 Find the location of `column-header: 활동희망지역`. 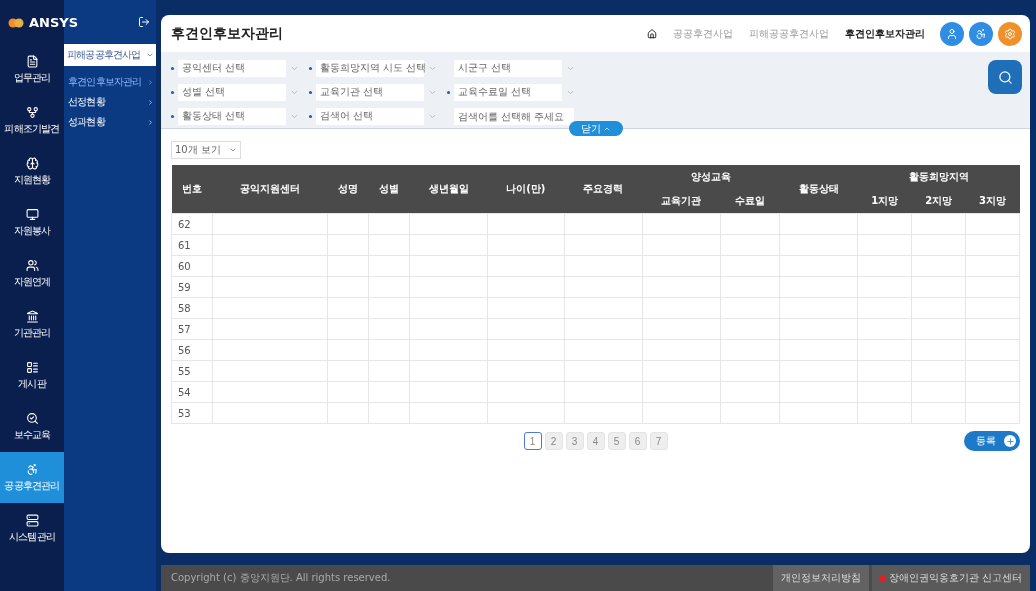

column-header: 활동희망지역 is located at coordinates (938, 177).